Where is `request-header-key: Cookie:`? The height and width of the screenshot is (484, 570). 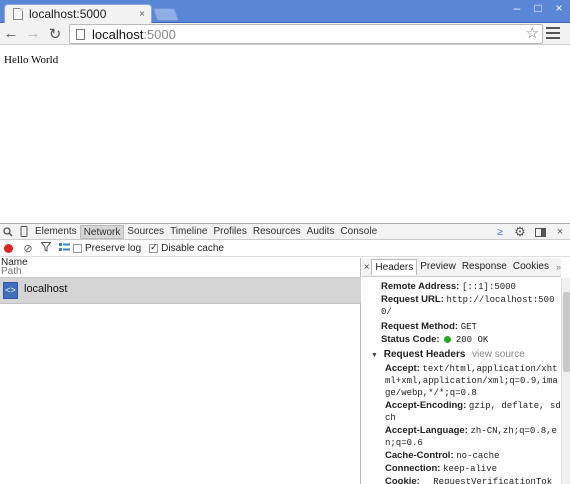 request-header-key: Cookie: is located at coordinates (402, 480).